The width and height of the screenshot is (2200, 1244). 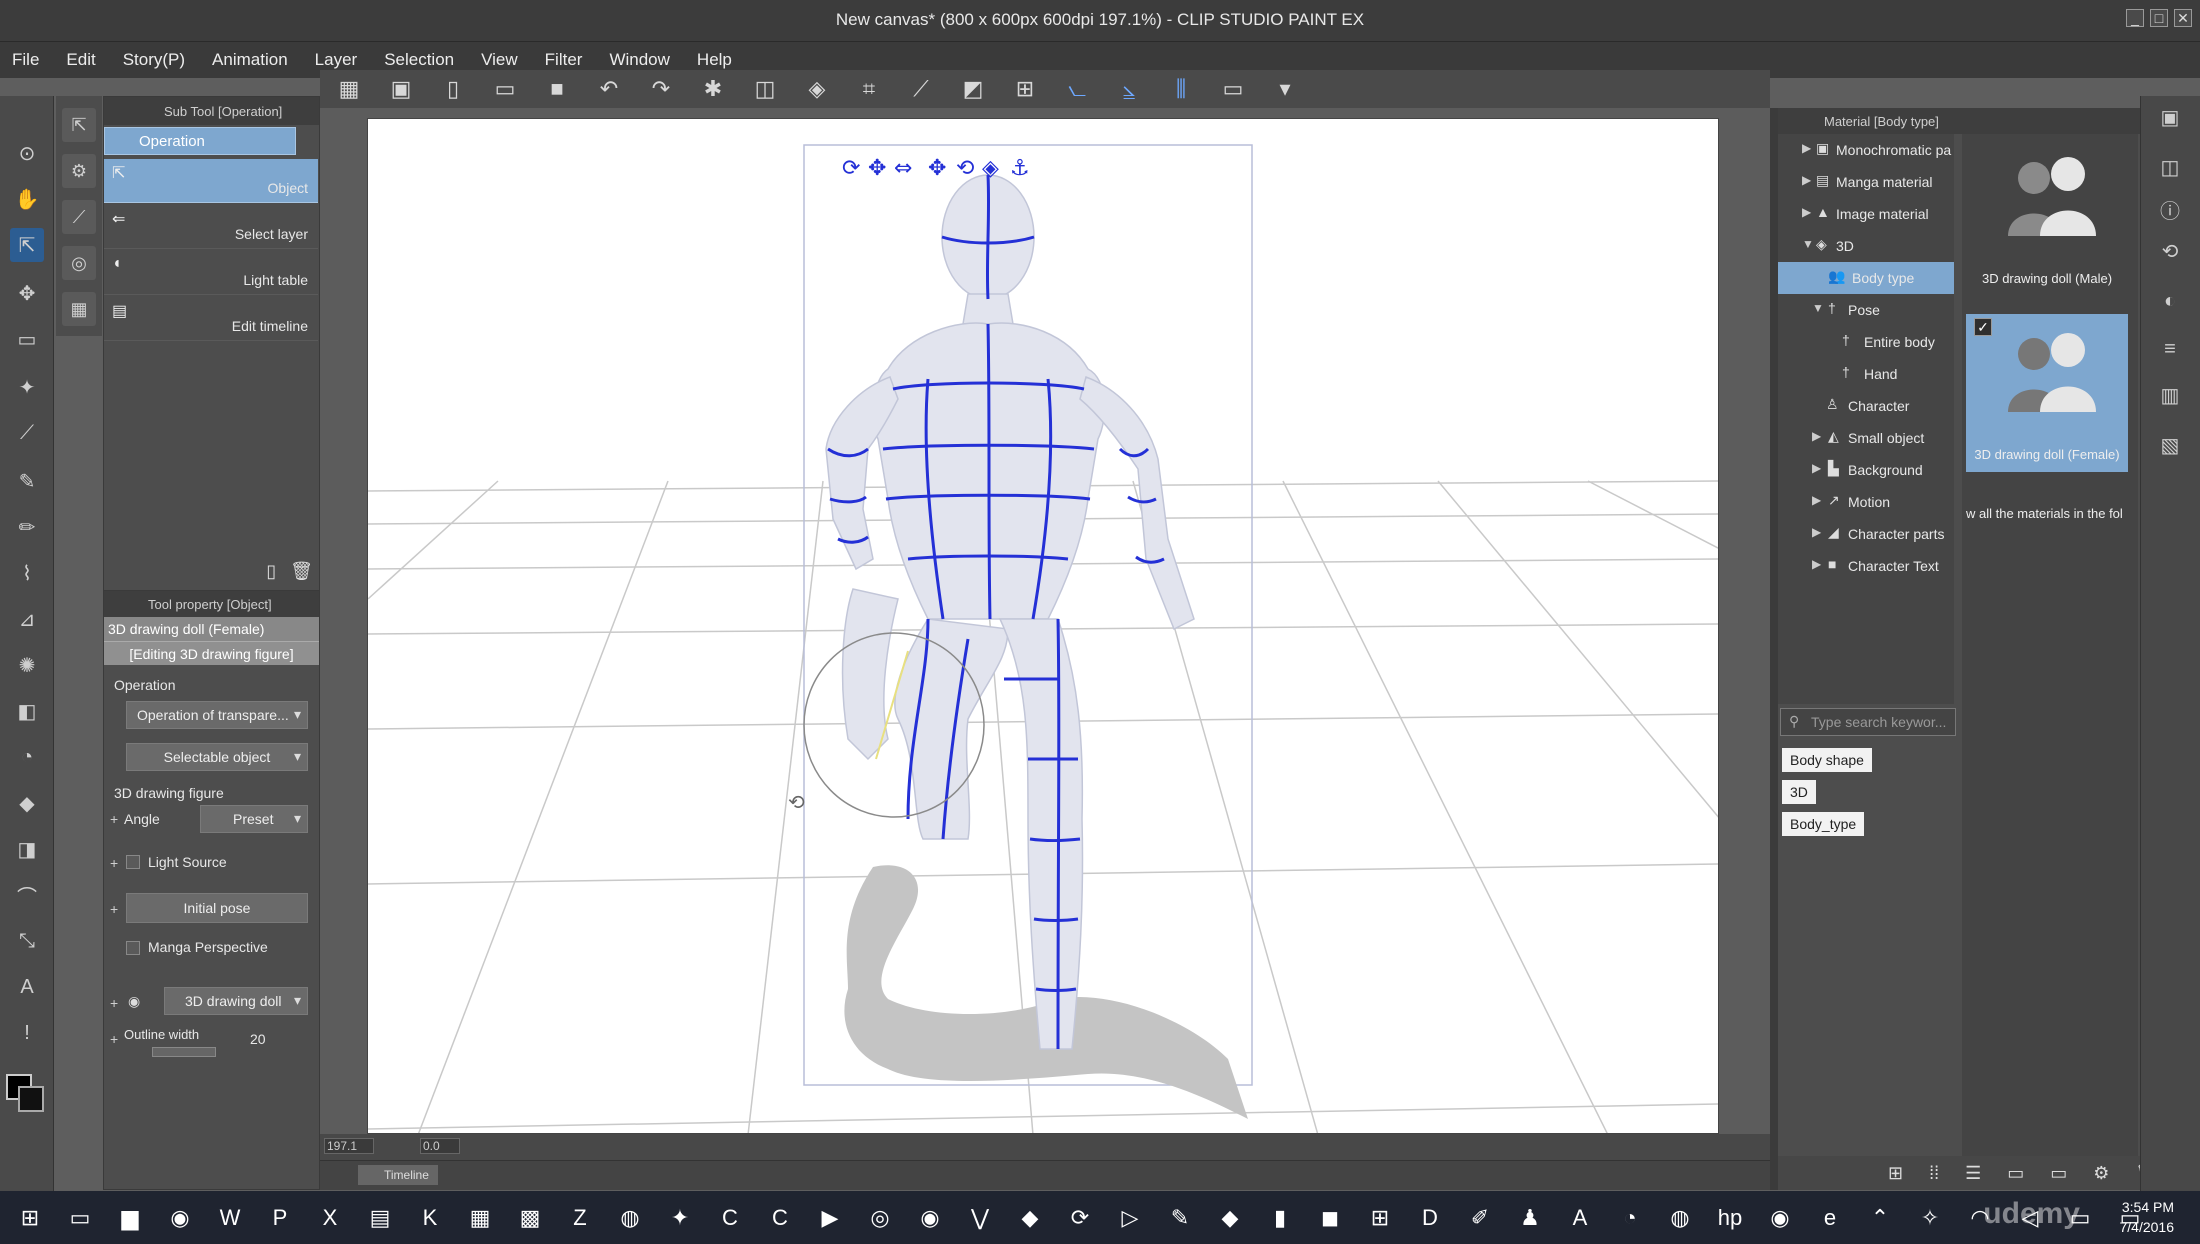 I want to click on snap-grid-icon: ⊞, so click(x=1025, y=89).